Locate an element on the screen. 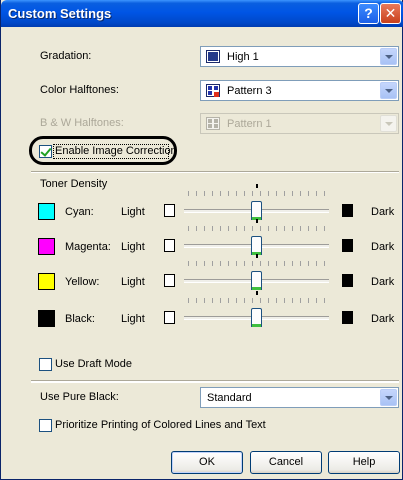  pure-black-select: Standard is located at coordinates (299, 397).